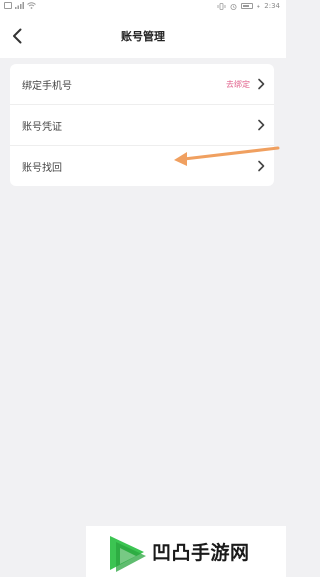 The width and height of the screenshot is (320, 577). I want to click on brand-logo-icon, so click(128, 554).